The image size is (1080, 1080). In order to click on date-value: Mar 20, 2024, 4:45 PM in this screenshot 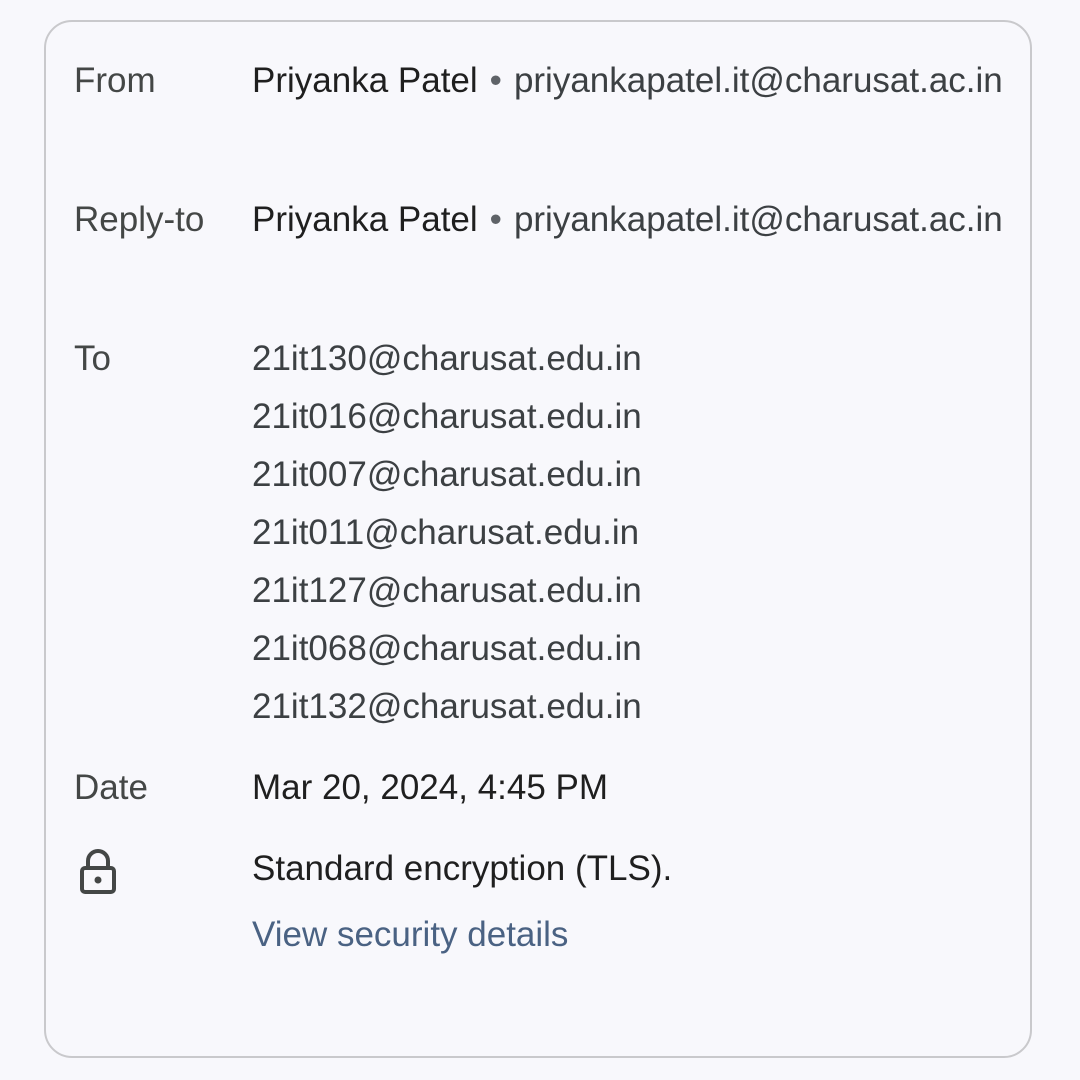, I will do `click(430, 787)`.